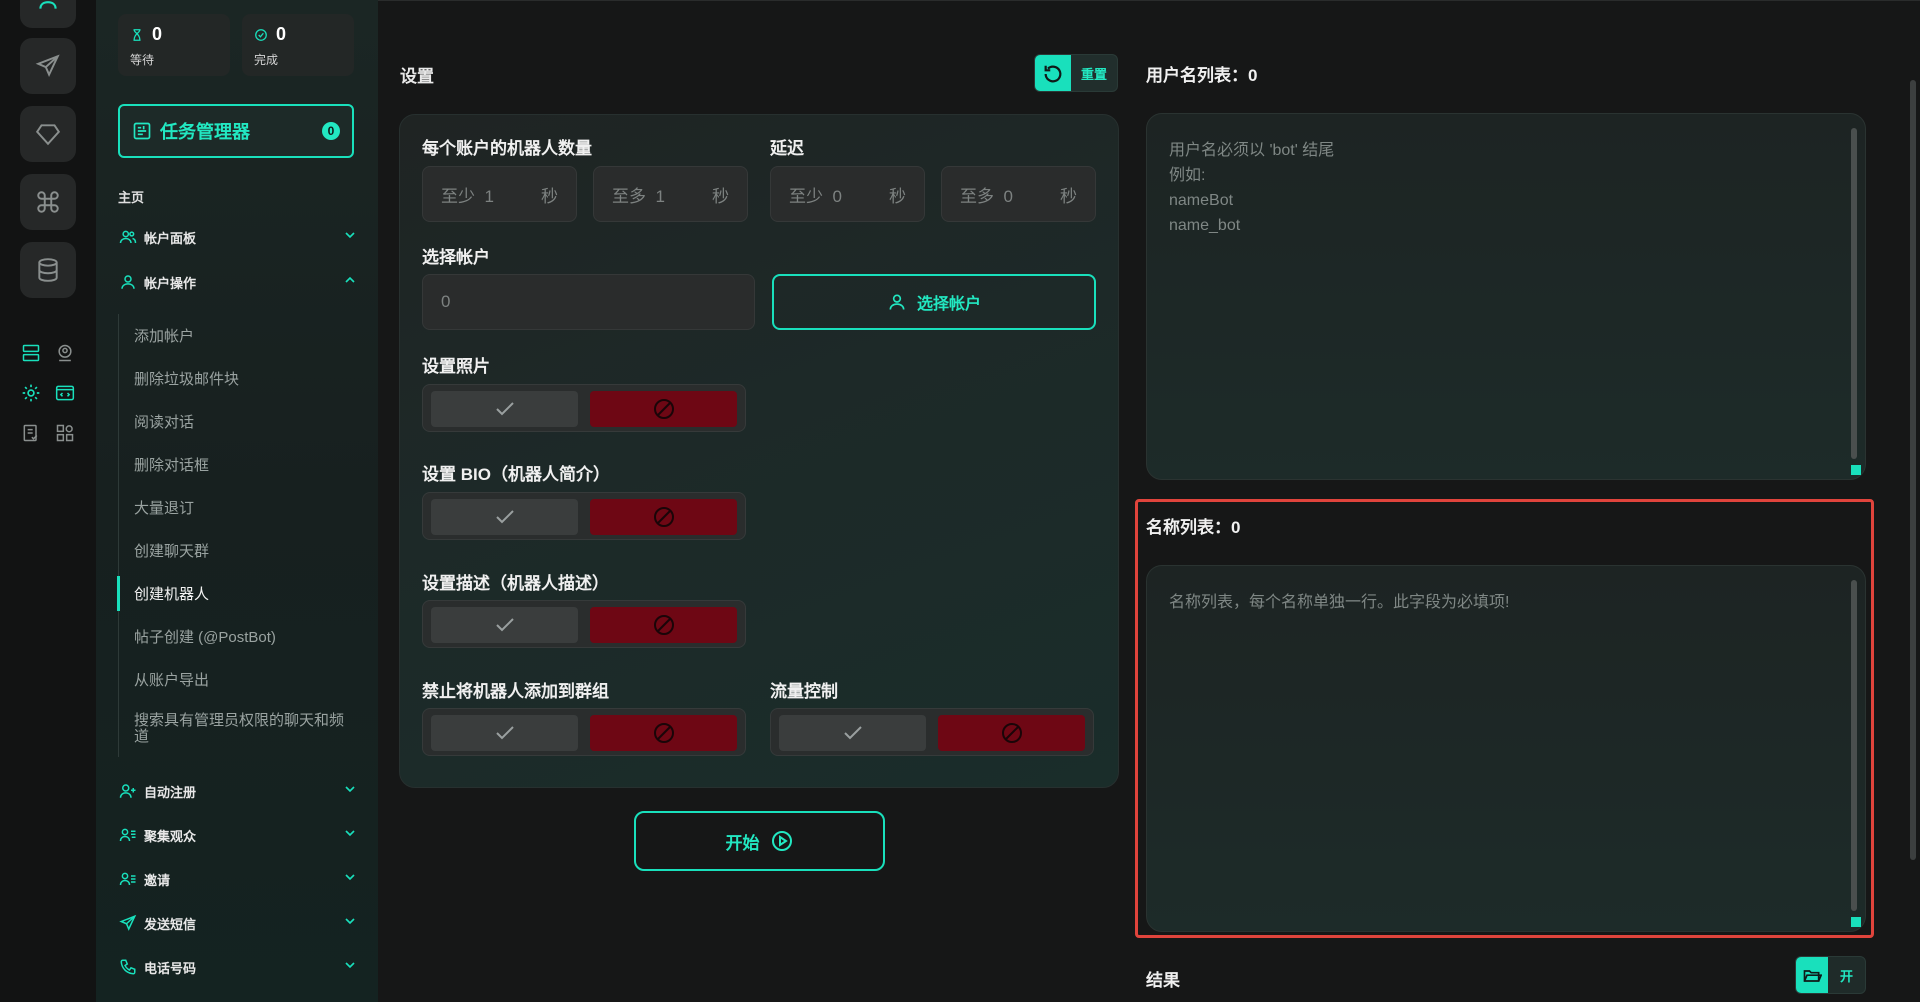  Describe the element at coordinates (238, 679) in the screenshot. I see `sidebar-item-export-from-account: 从账户导出` at that location.